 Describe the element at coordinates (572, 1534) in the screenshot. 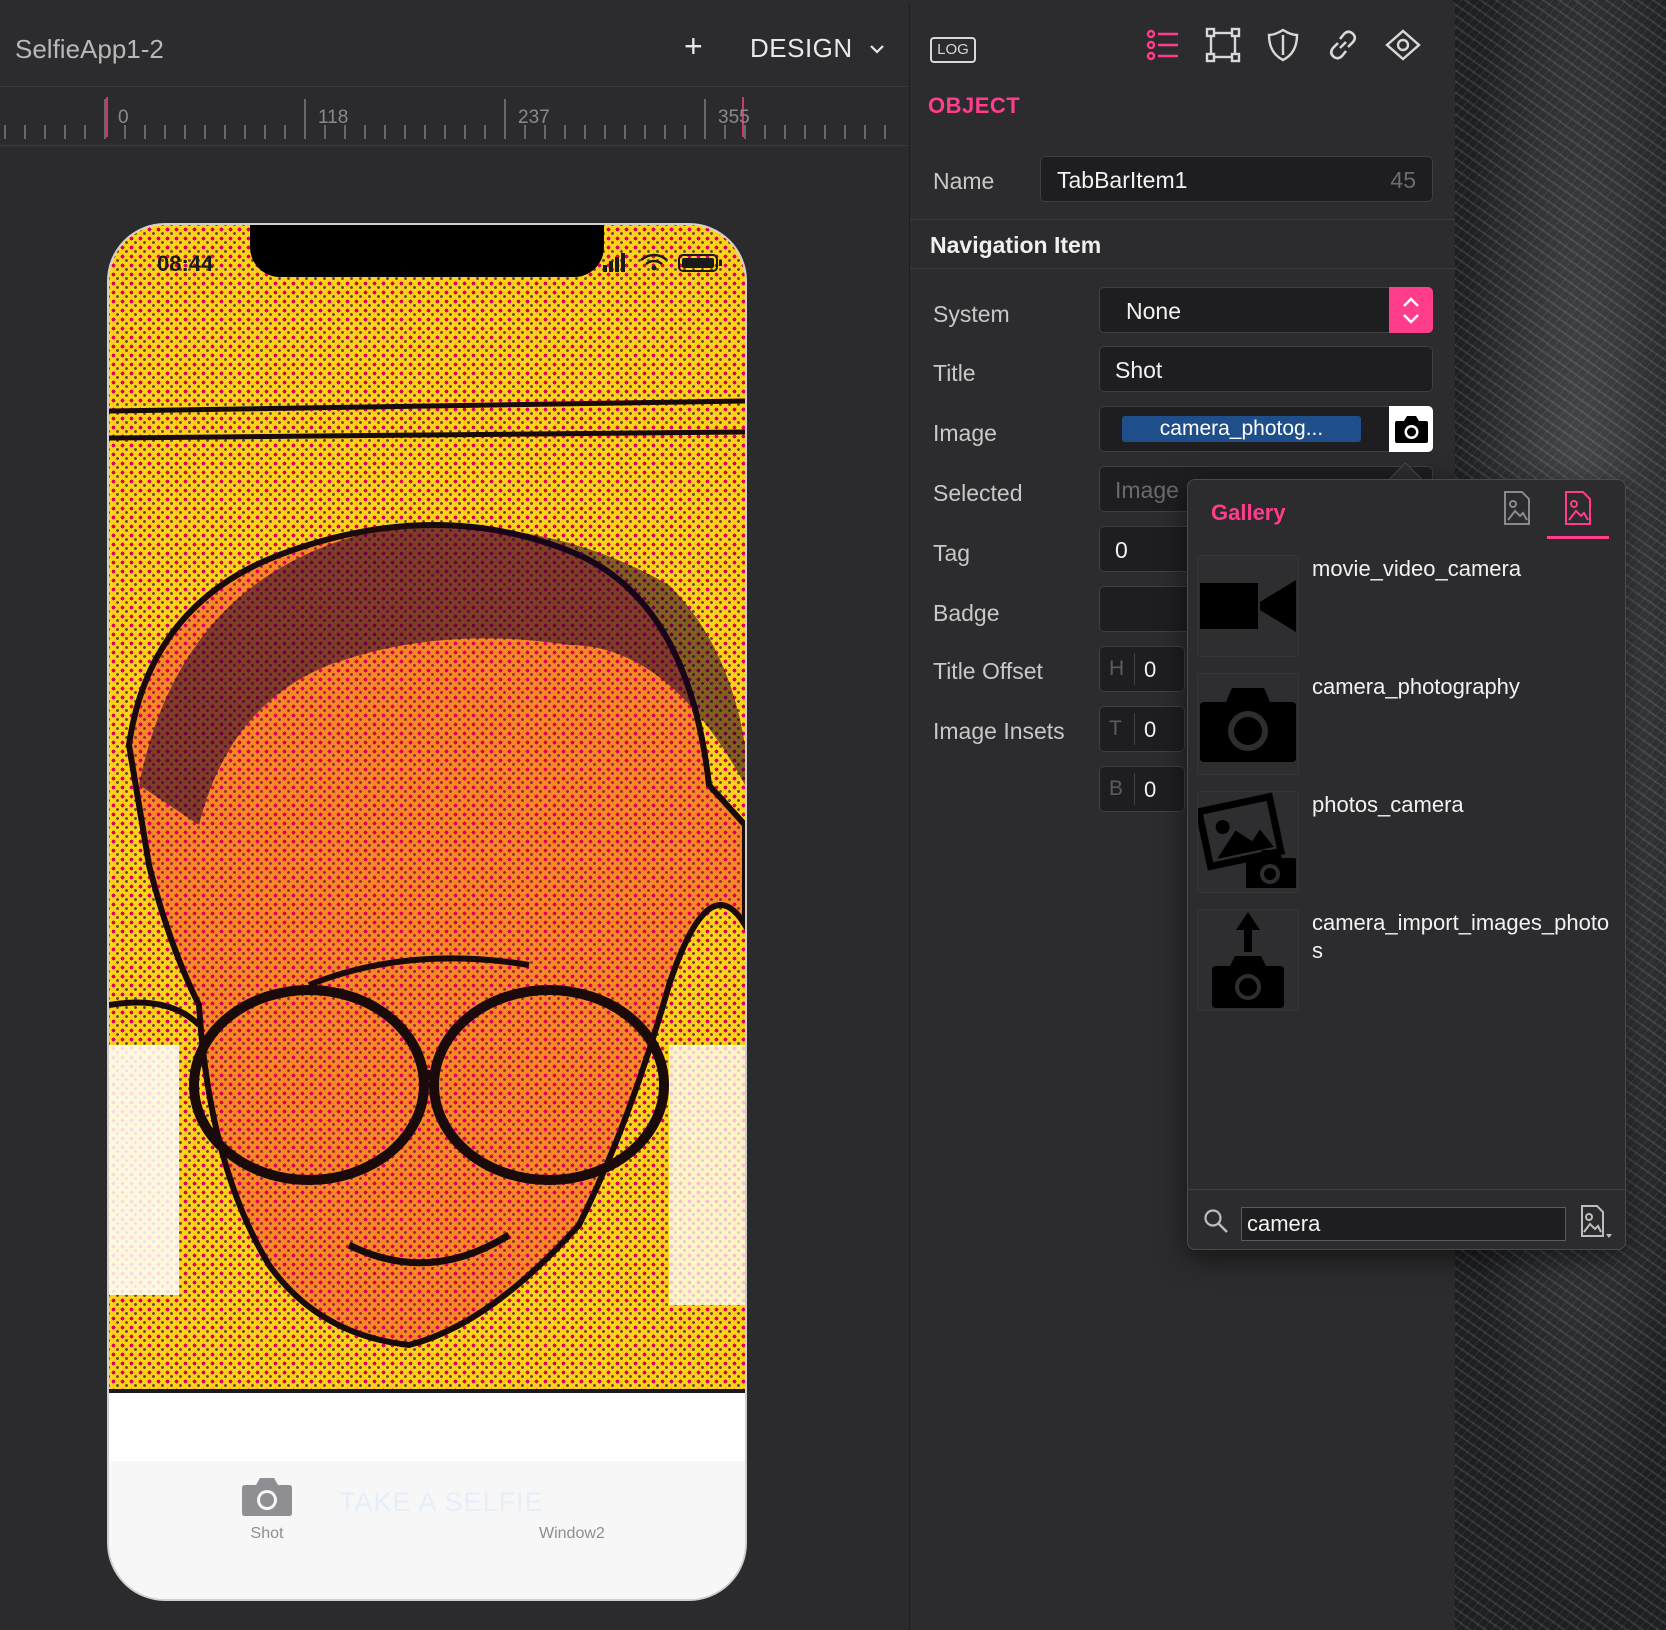

I see `tab-window2: Window2` at that location.